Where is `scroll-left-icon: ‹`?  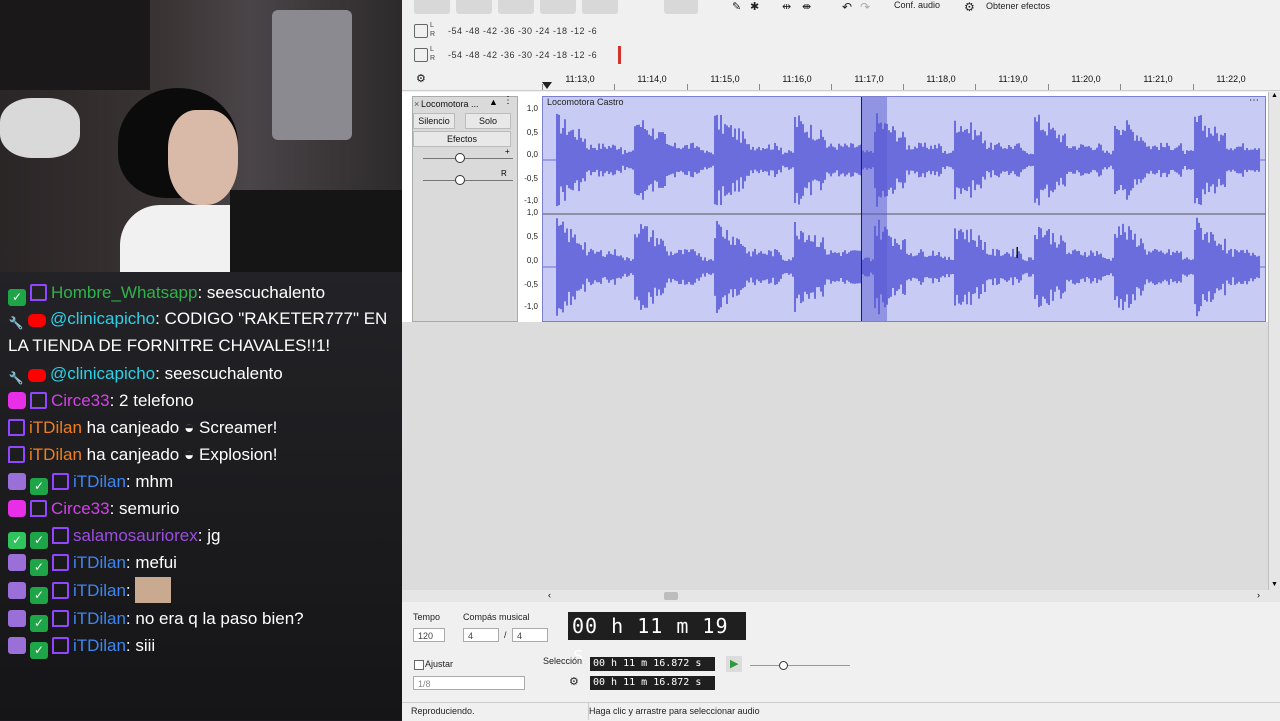
scroll-left-icon: ‹ is located at coordinates (549, 595).